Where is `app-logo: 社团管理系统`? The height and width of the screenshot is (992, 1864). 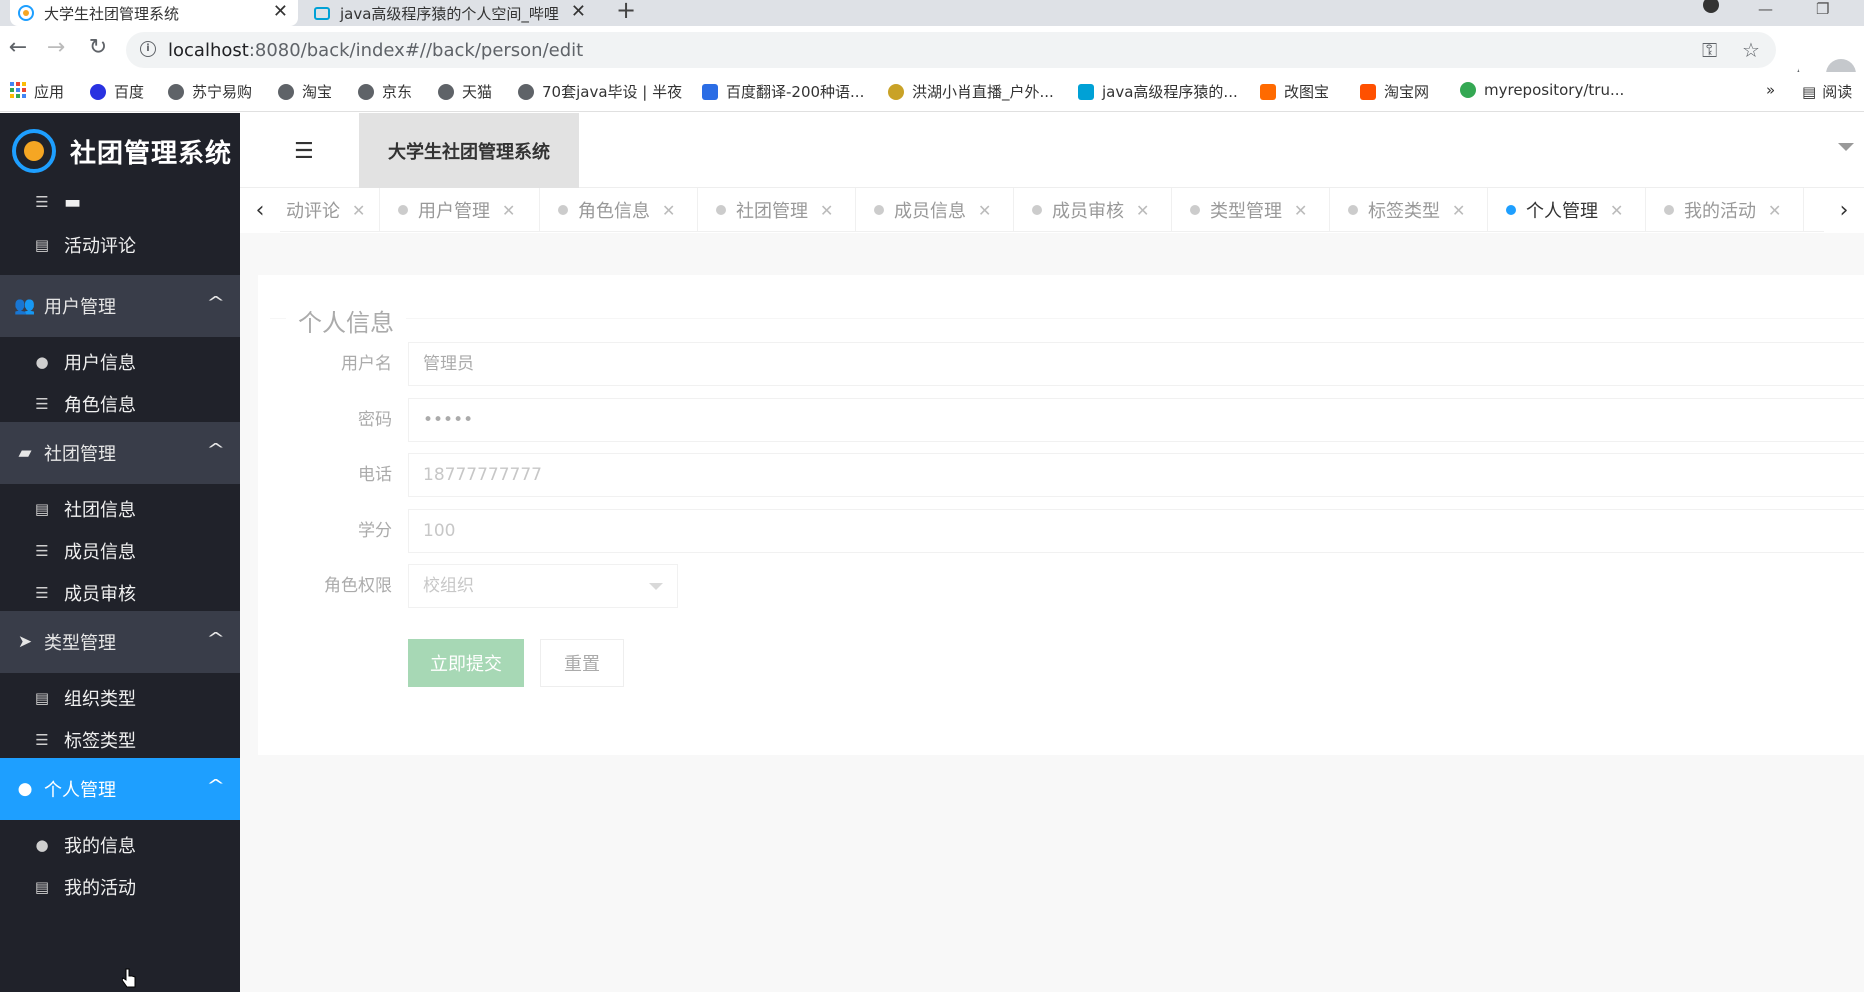
app-logo: 社团管理系统 is located at coordinates (120, 151).